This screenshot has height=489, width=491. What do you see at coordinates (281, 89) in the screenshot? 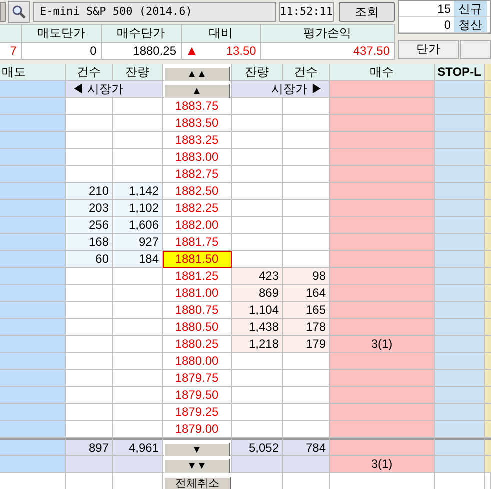
I see `market-buy-button: 시장가 ▶` at bounding box center [281, 89].